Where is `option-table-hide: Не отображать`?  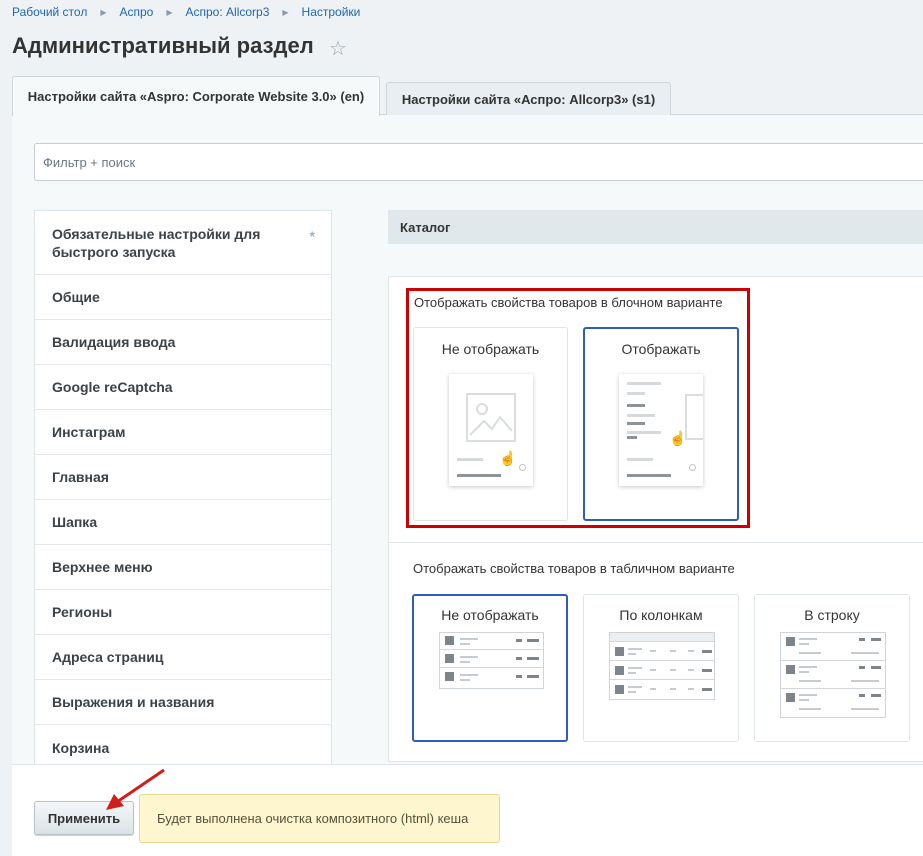 option-table-hide: Не отображать is located at coordinates (490, 668).